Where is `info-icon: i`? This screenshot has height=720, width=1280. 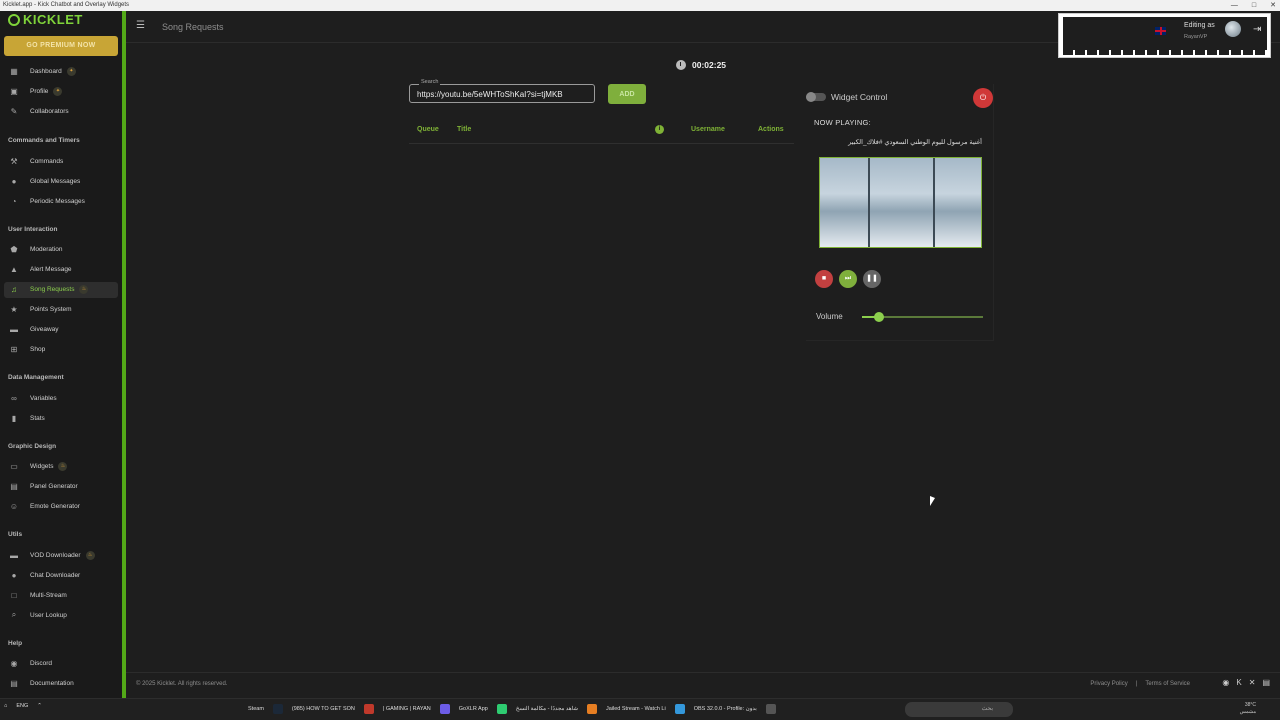
info-icon: i is located at coordinates (659, 129).